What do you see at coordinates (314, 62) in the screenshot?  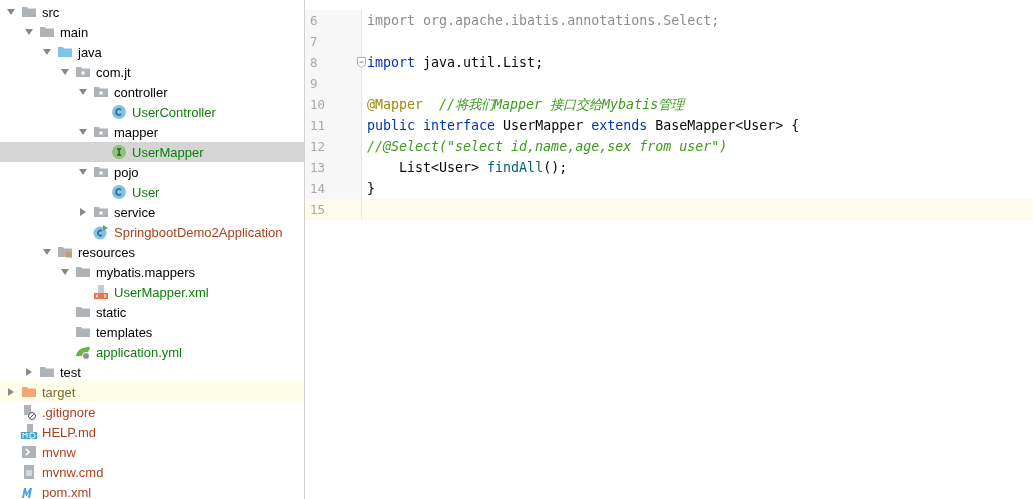 I see `line-number: 8` at bounding box center [314, 62].